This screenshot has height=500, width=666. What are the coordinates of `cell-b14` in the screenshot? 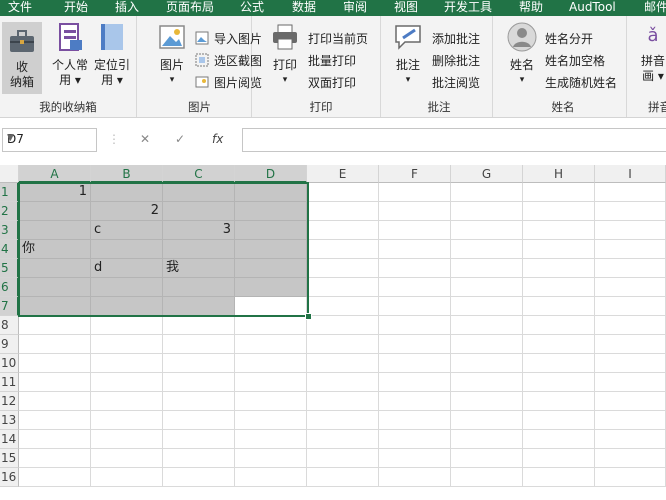 It's located at (127, 439).